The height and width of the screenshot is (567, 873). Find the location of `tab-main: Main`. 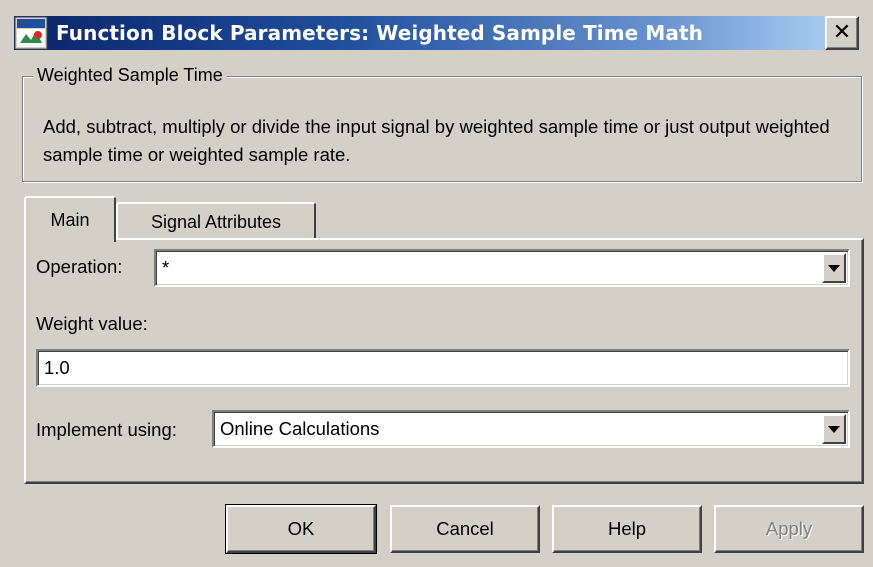

tab-main: Main is located at coordinates (70, 219).